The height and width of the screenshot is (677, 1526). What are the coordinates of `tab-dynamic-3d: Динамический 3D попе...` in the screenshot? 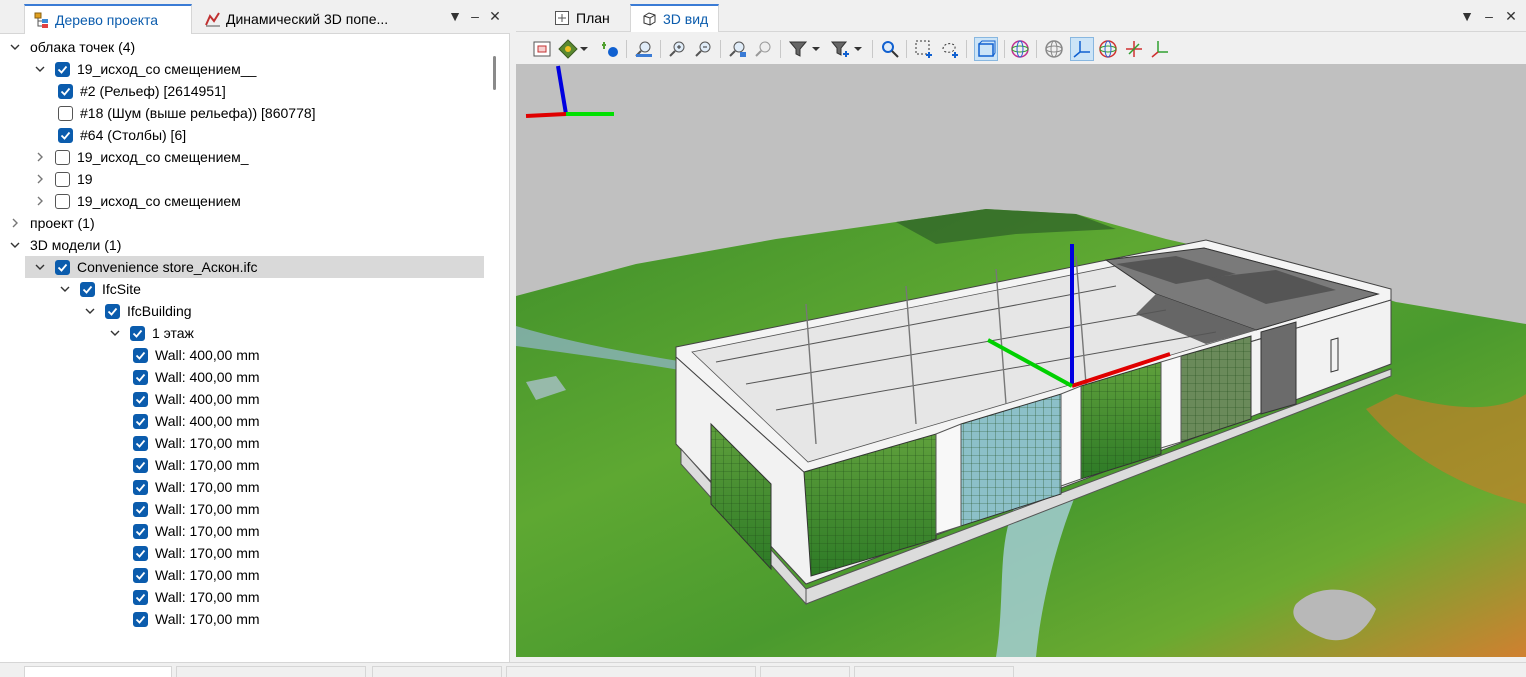 It's located at (307, 19).